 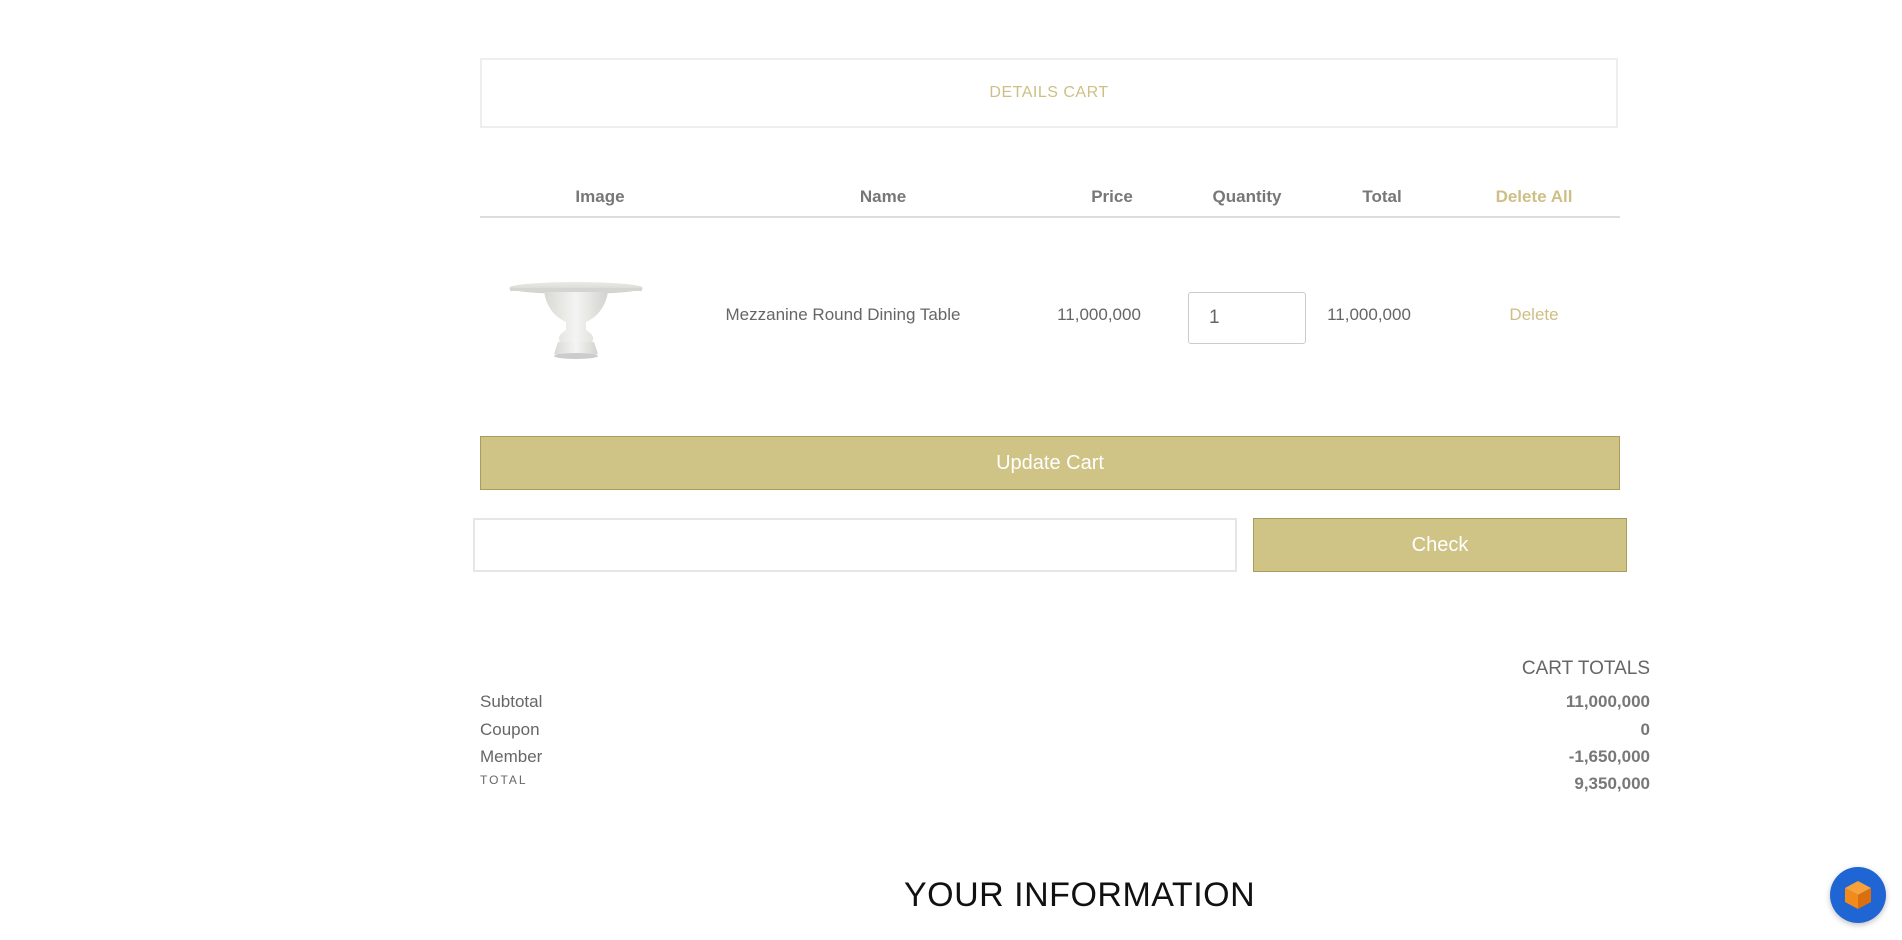 What do you see at coordinates (1645, 729) in the screenshot?
I see `coupon-value: 0` at bounding box center [1645, 729].